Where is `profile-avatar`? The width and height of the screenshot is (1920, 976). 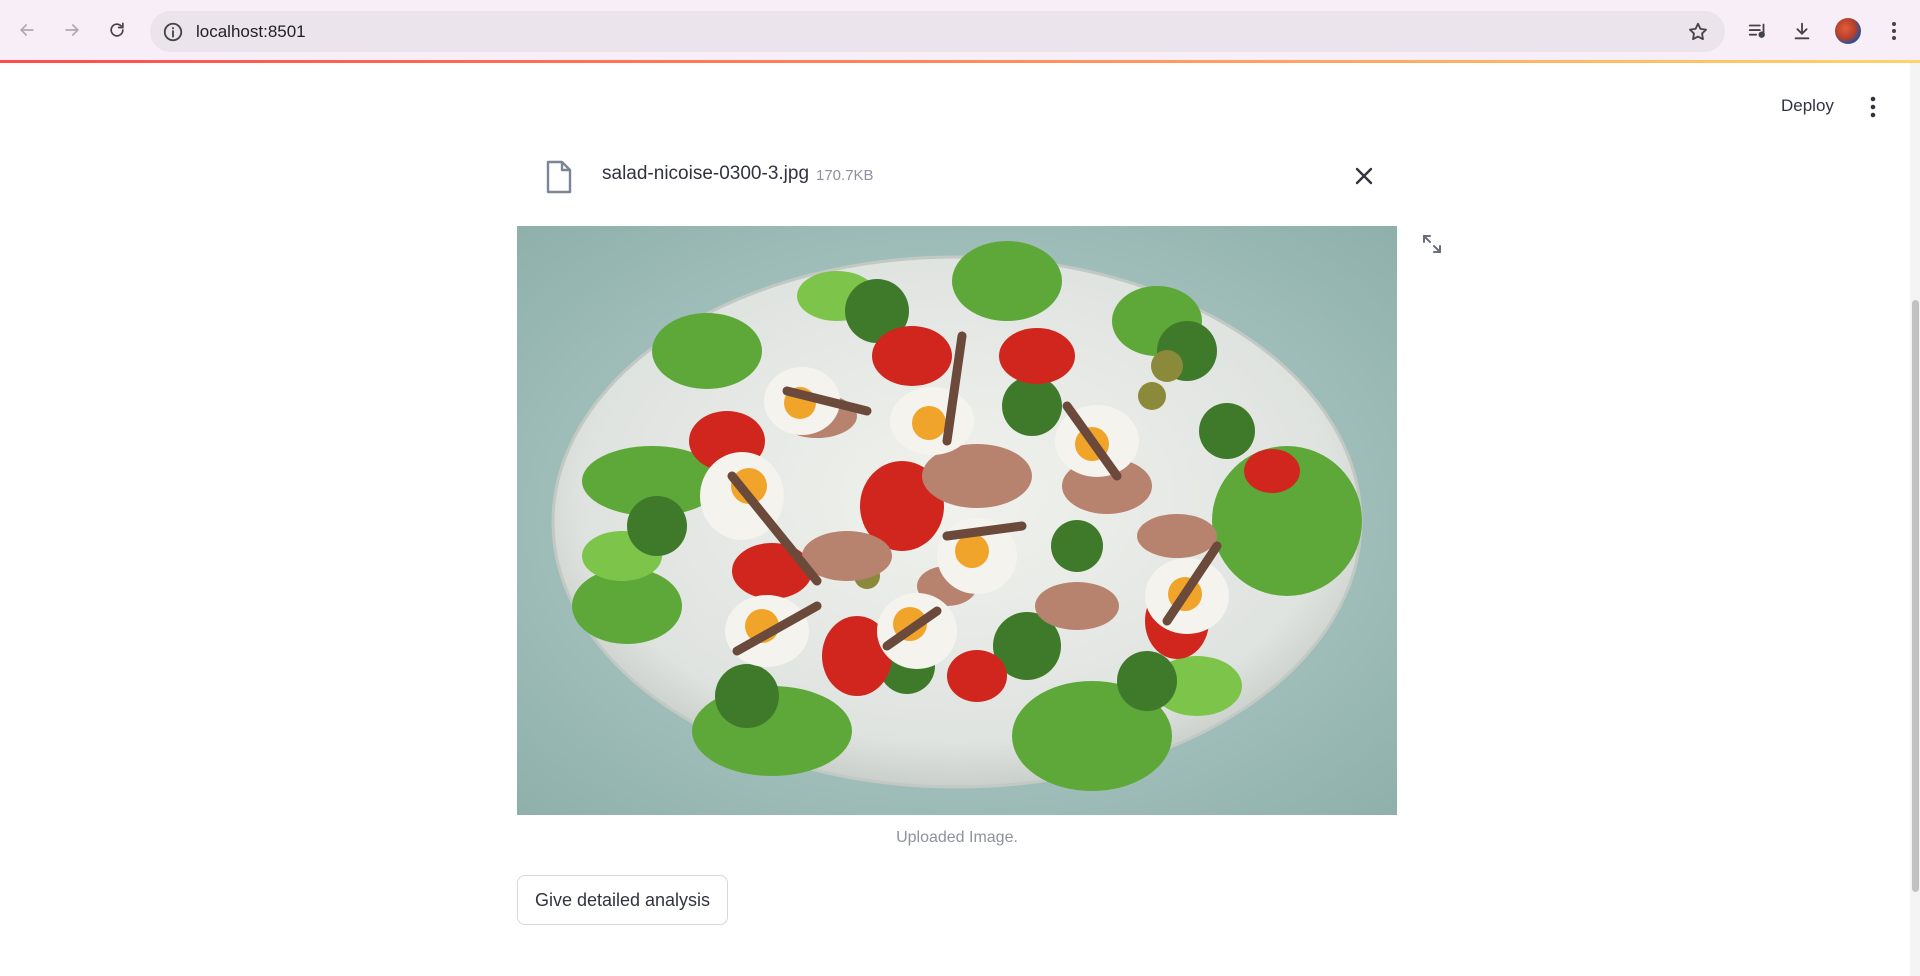
profile-avatar is located at coordinates (1848, 31).